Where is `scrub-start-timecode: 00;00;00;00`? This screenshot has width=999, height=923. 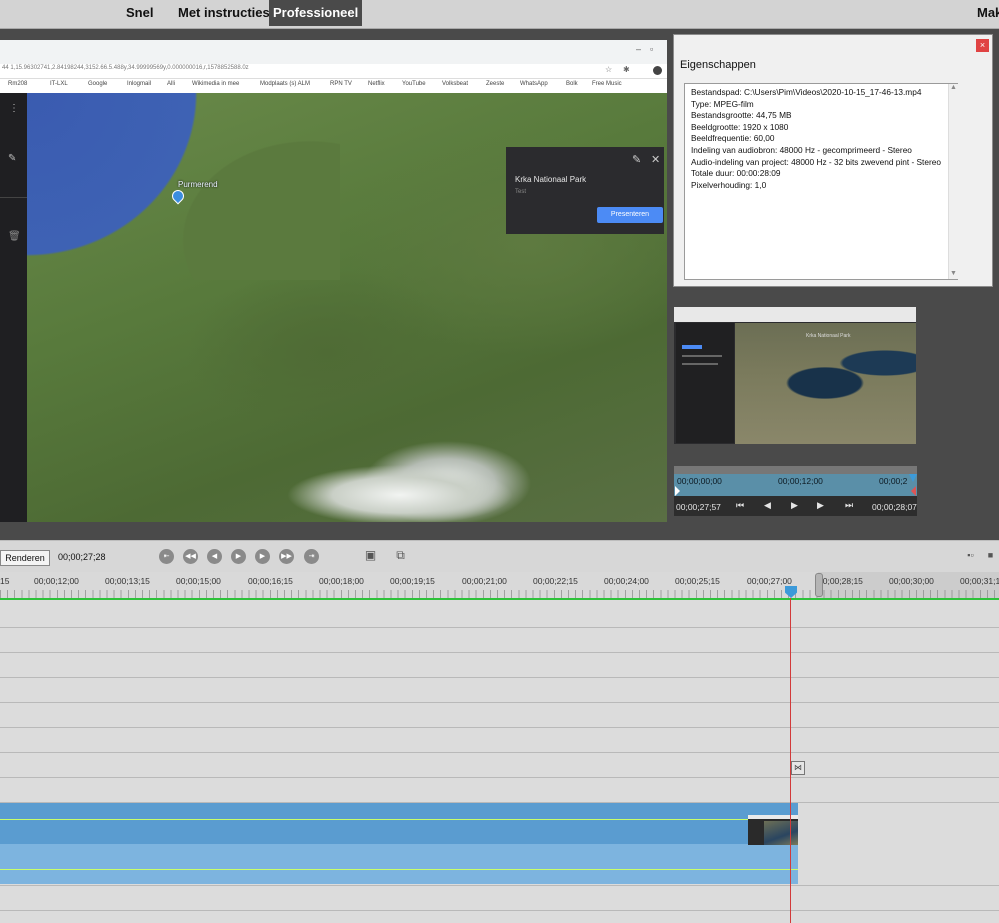
scrub-start-timecode: 00;00;00;00 is located at coordinates (699, 481).